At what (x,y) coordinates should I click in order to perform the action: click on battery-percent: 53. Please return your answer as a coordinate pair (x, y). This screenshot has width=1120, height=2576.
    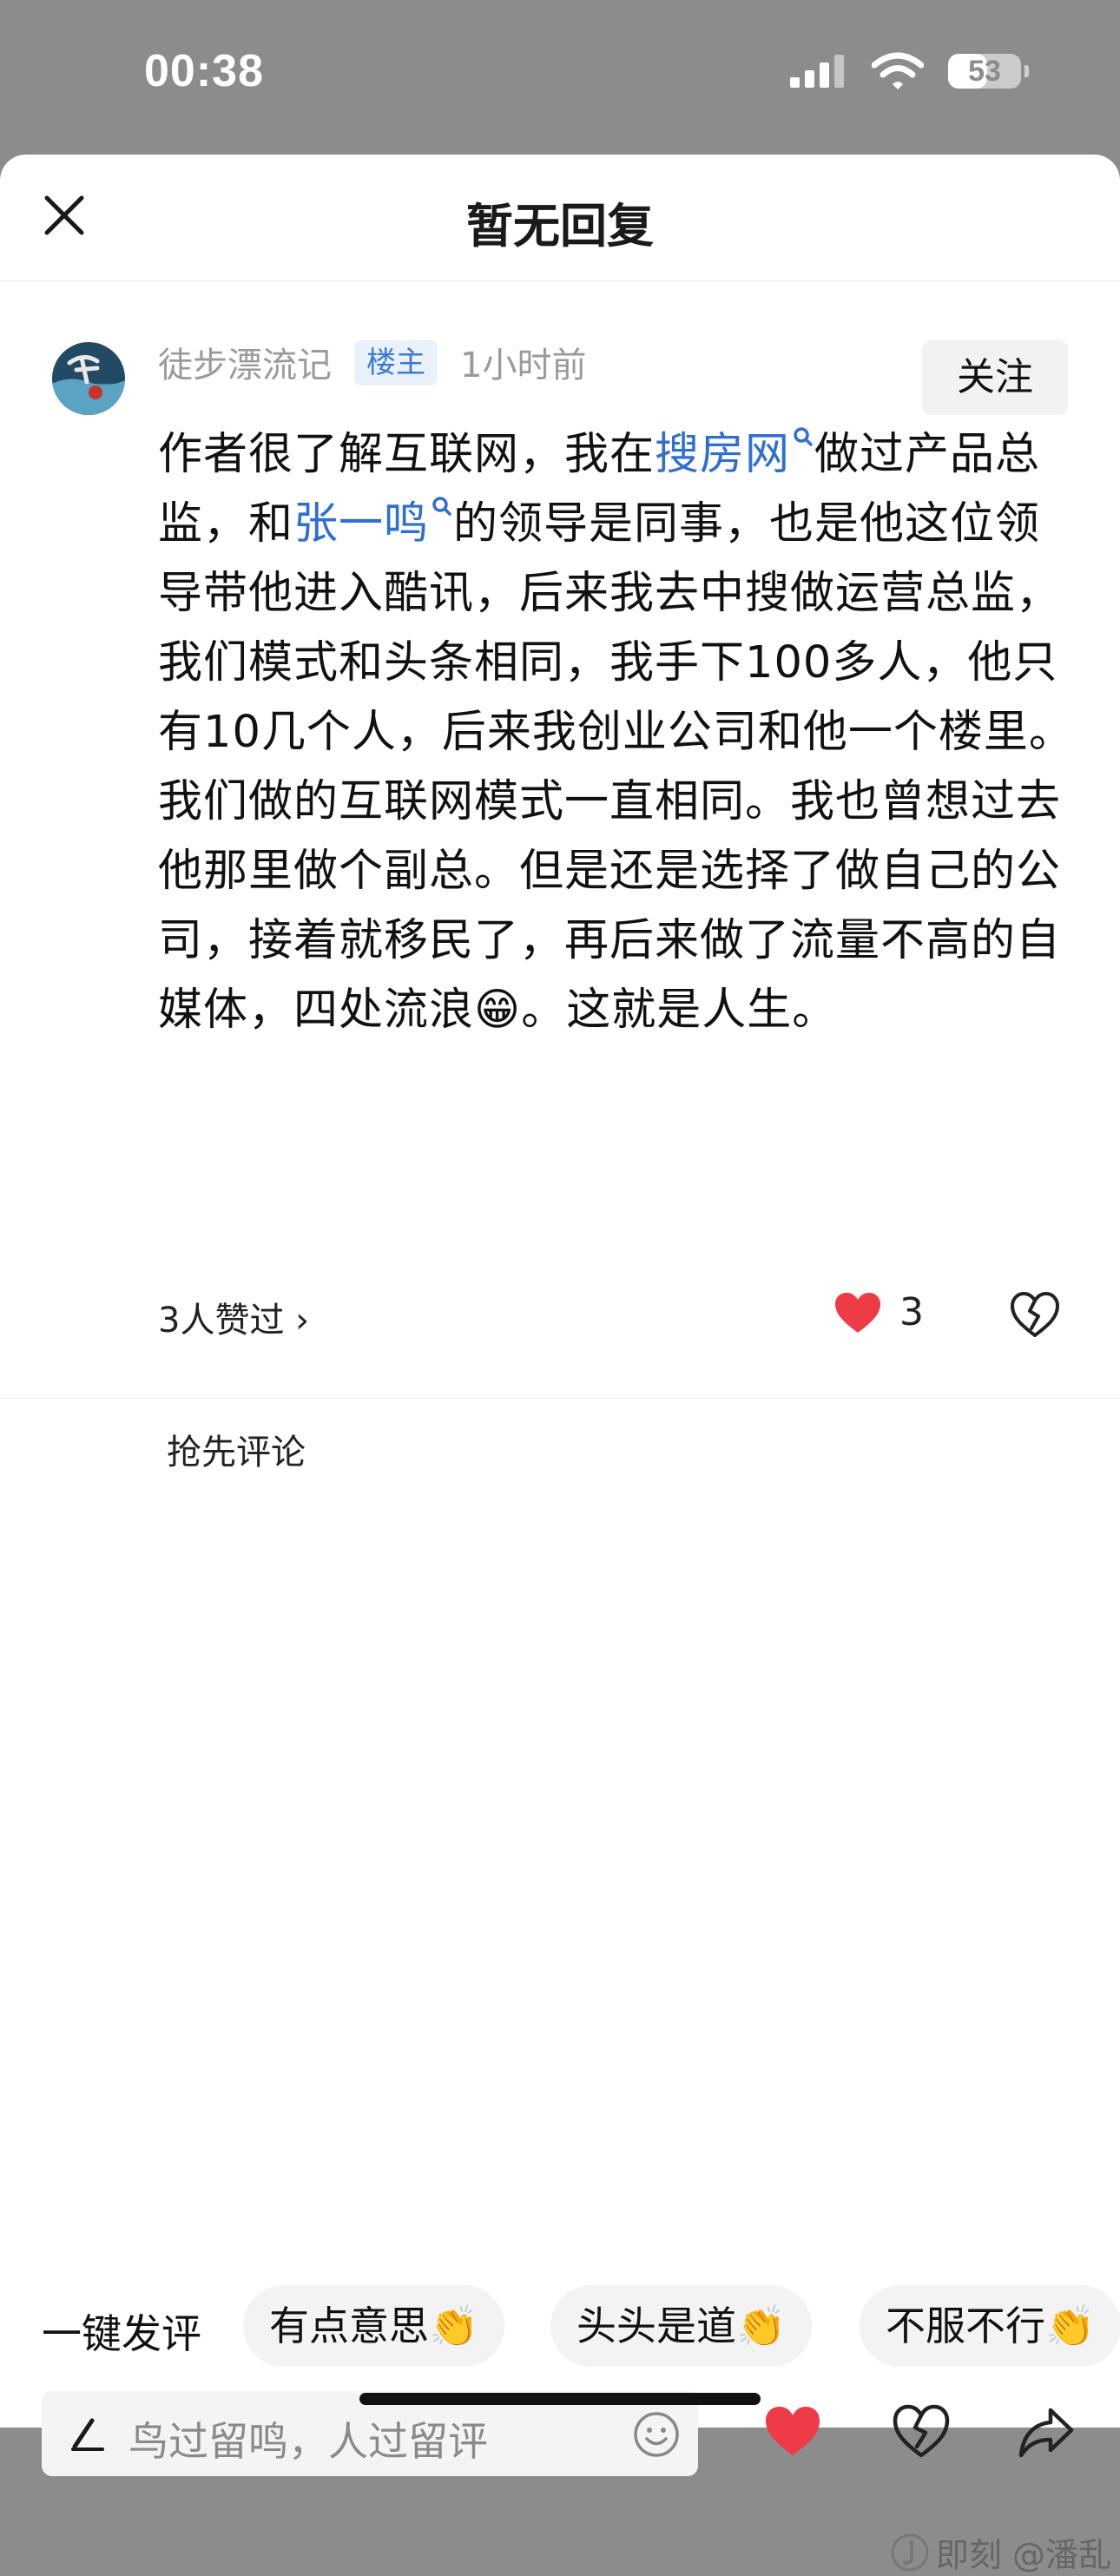
    Looking at the image, I should click on (984, 71).